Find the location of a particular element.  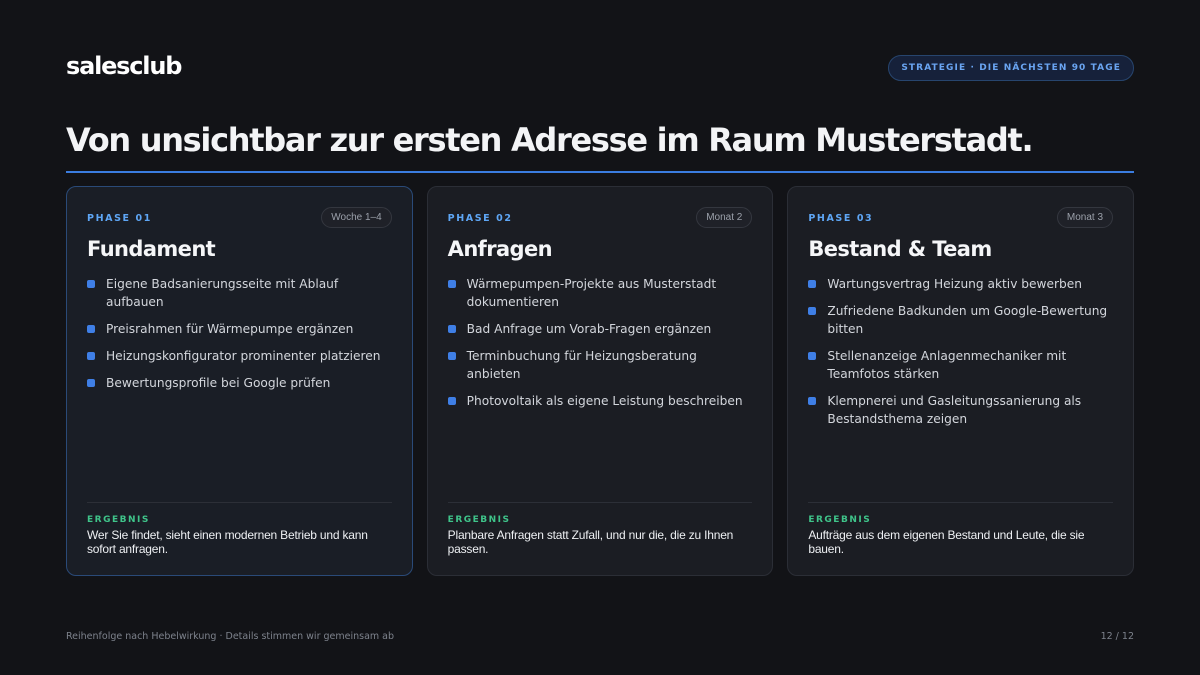

page-number: 12 / 12 is located at coordinates (1117, 636).